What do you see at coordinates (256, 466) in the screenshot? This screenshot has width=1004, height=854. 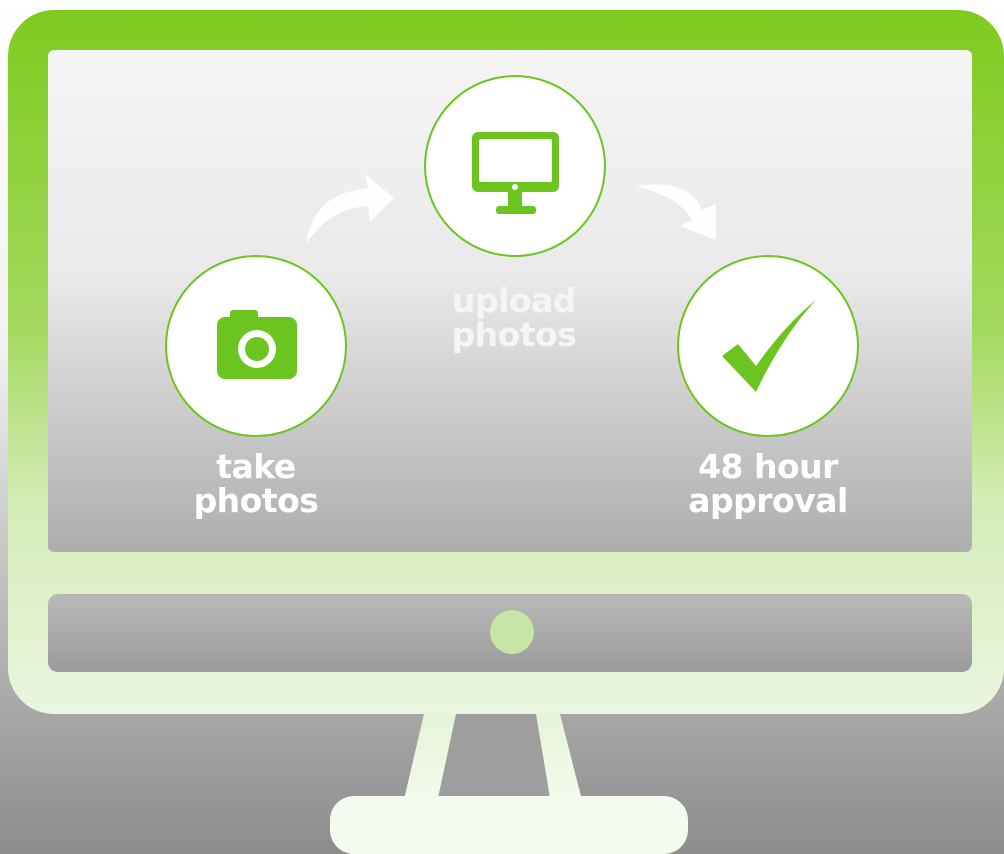 I see `step-label-line: take` at bounding box center [256, 466].